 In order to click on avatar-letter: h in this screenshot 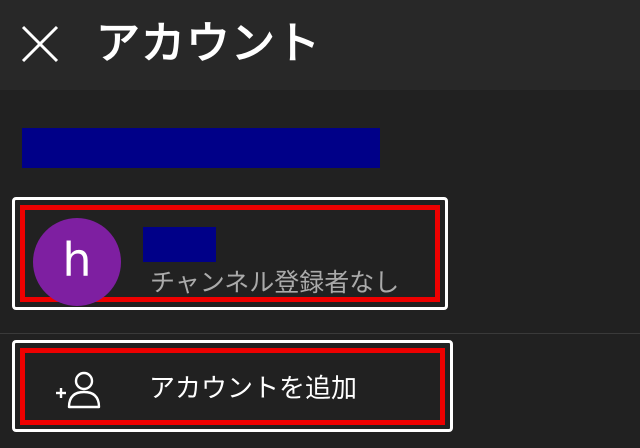, I will do `click(77, 260)`.